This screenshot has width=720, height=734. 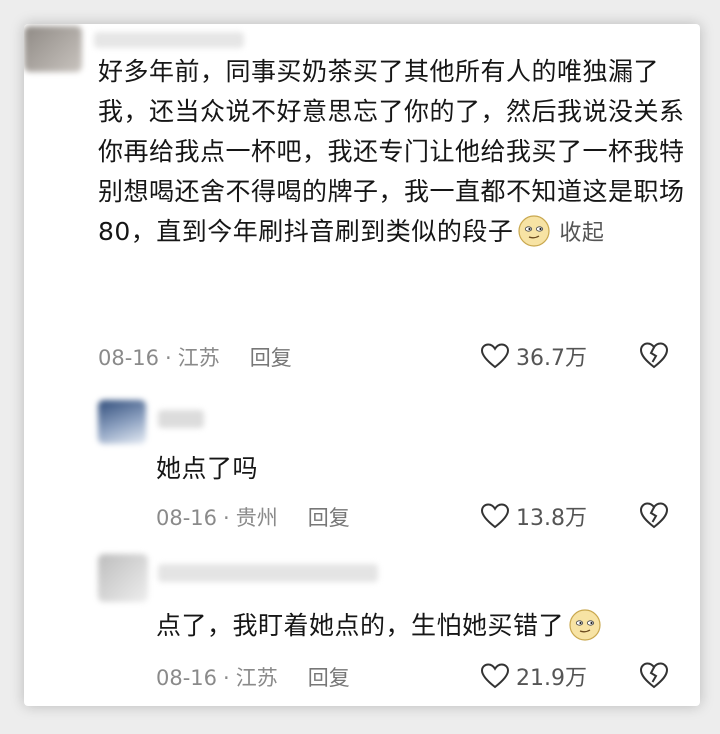 I want to click on reply1-location: 贵州, so click(x=256, y=518).